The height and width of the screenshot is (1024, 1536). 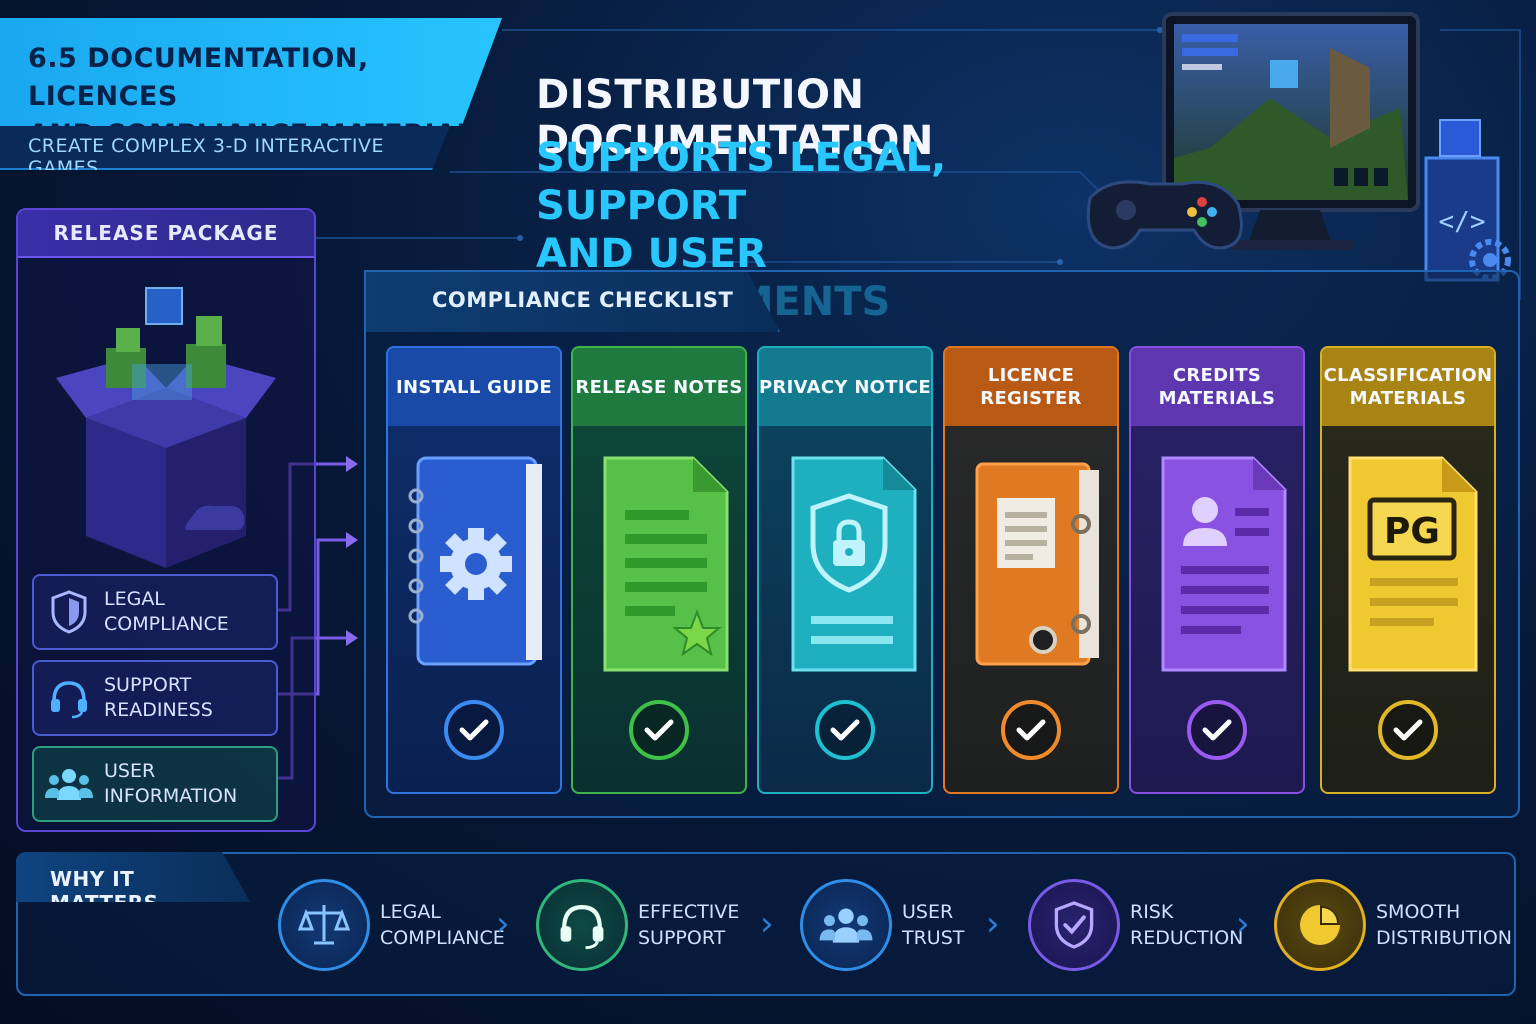 What do you see at coordinates (659, 387) in the screenshot?
I see `card-title: RELEASE NOTES` at bounding box center [659, 387].